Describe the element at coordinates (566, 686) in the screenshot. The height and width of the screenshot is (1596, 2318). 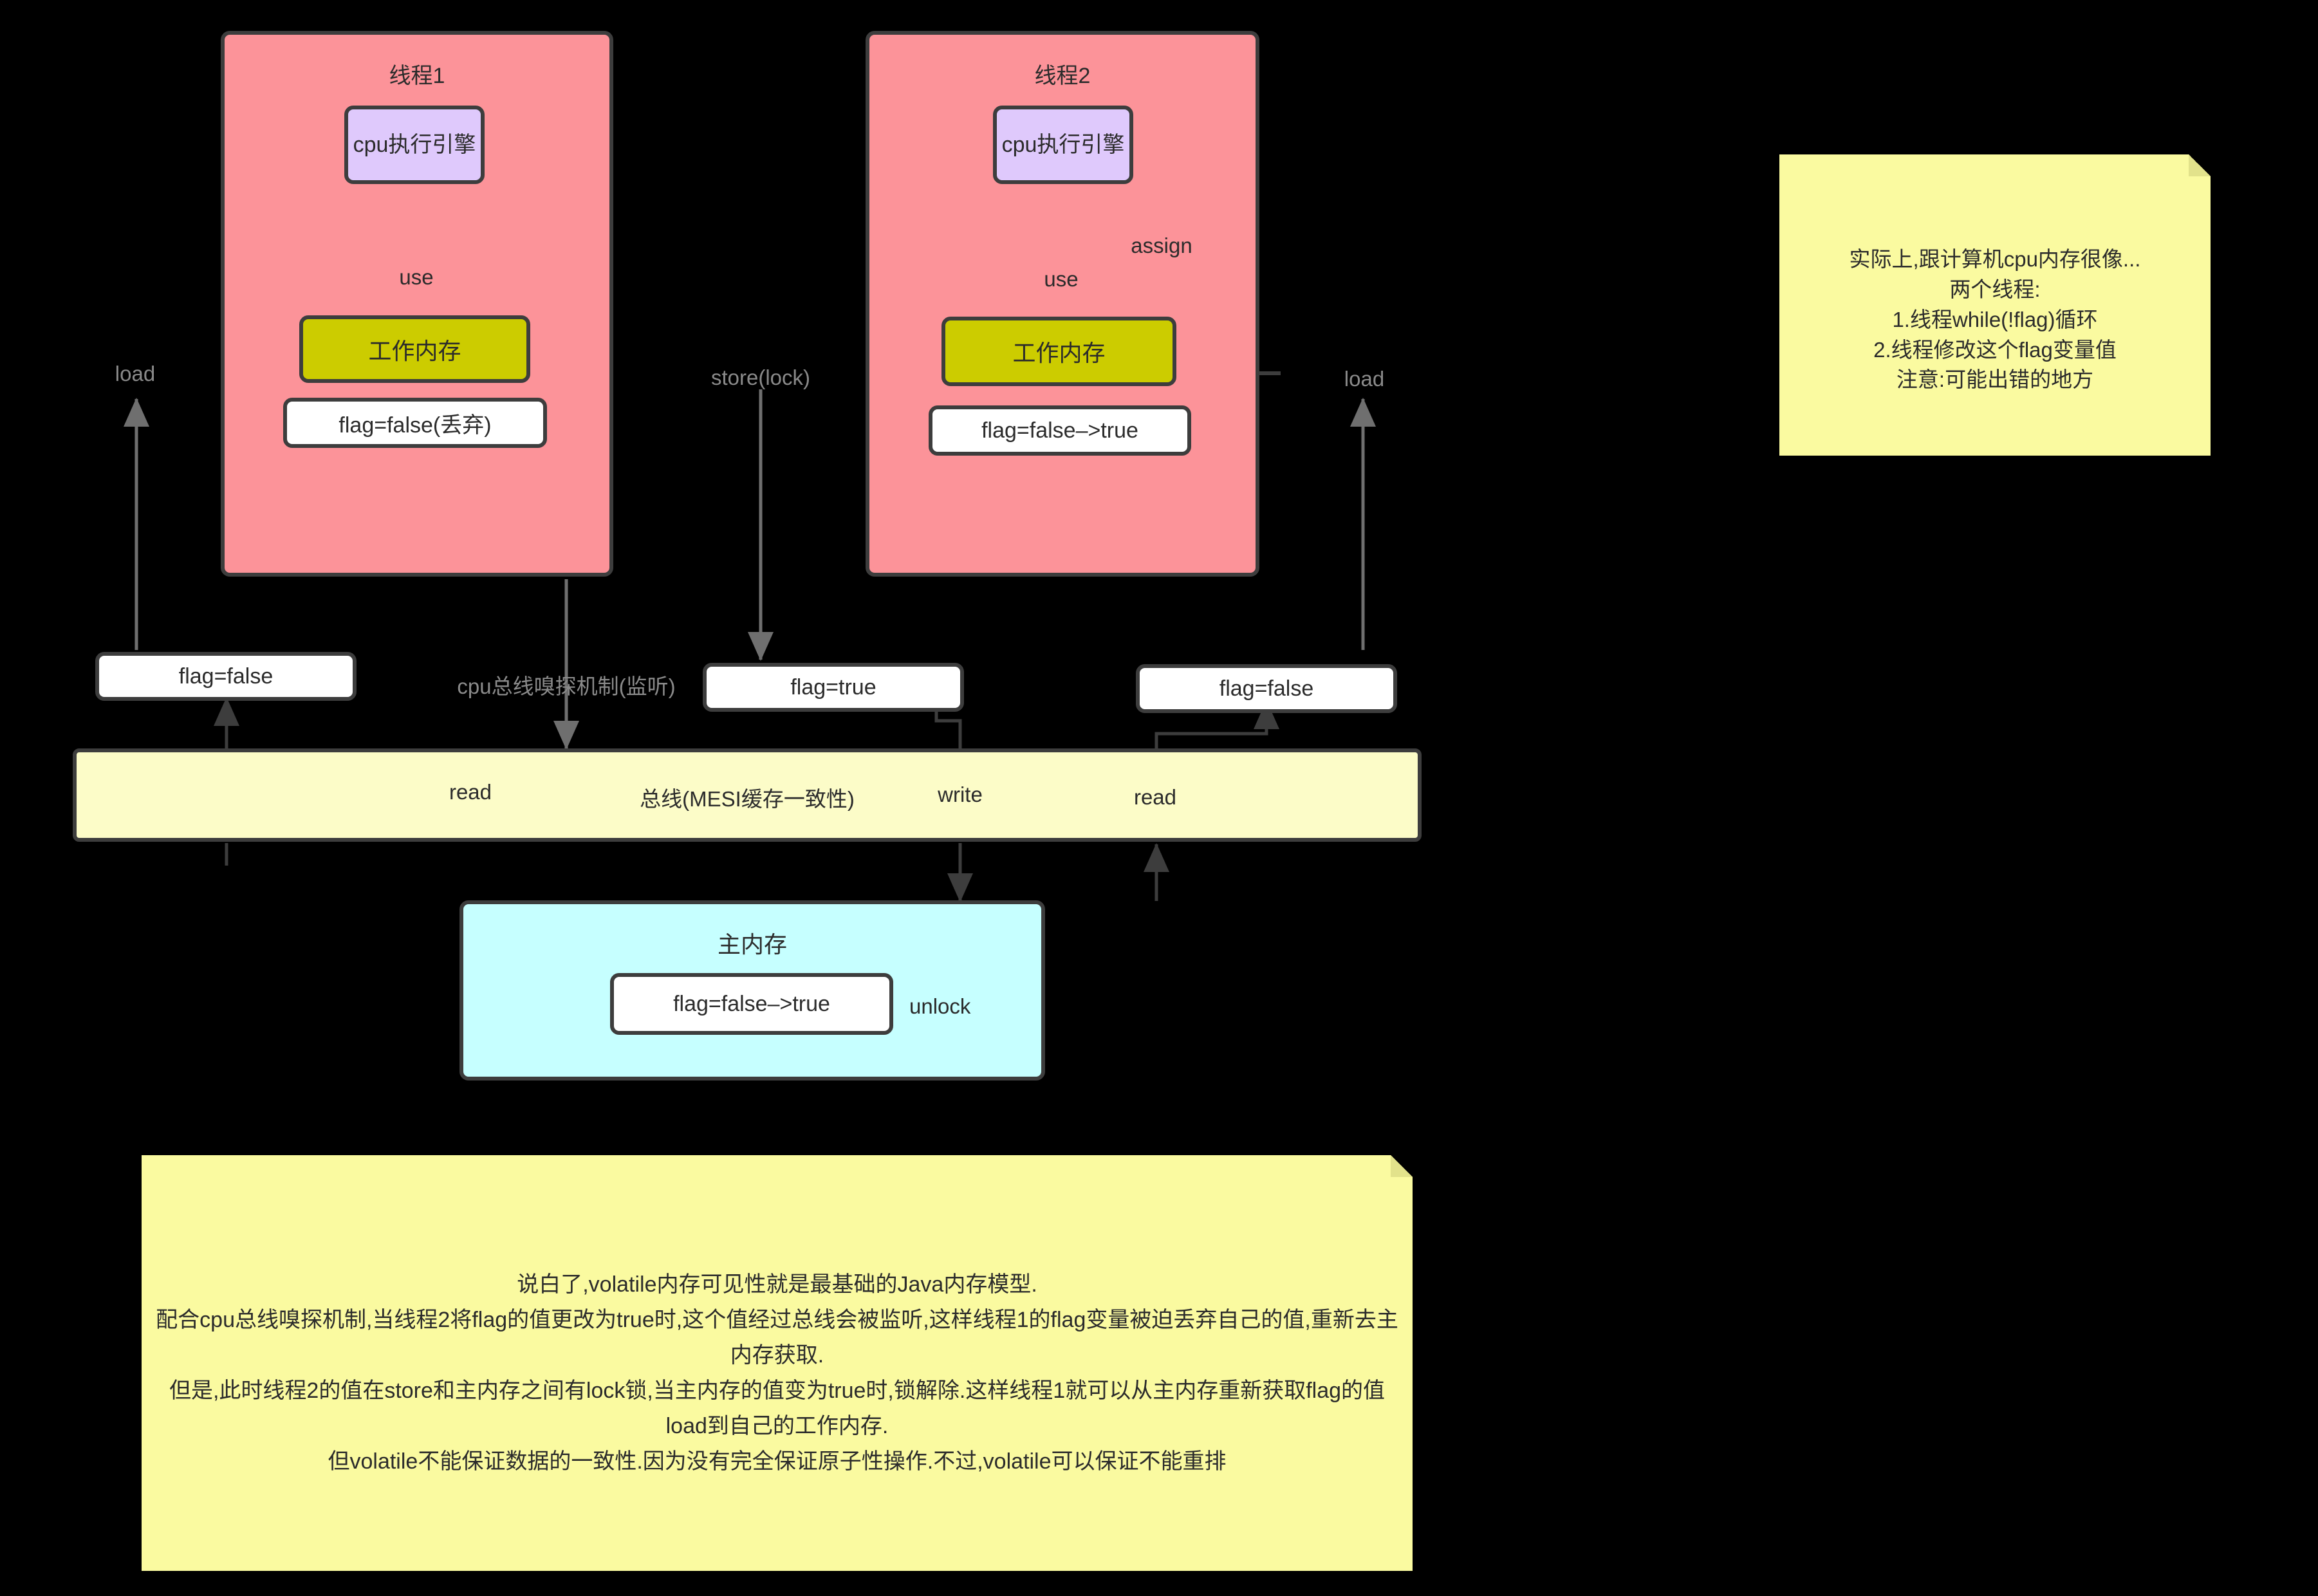
I see `snoop-label: cpu总线嗅探机制(监听)` at that location.